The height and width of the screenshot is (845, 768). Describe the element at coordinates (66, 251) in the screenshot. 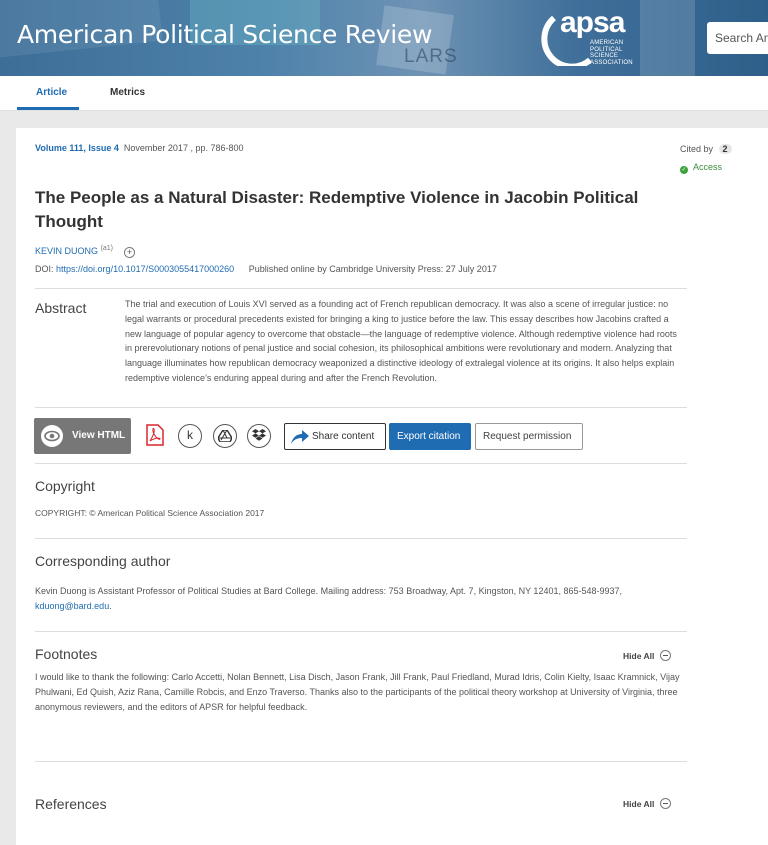

I see `author-name: KEVIN DUONG` at that location.